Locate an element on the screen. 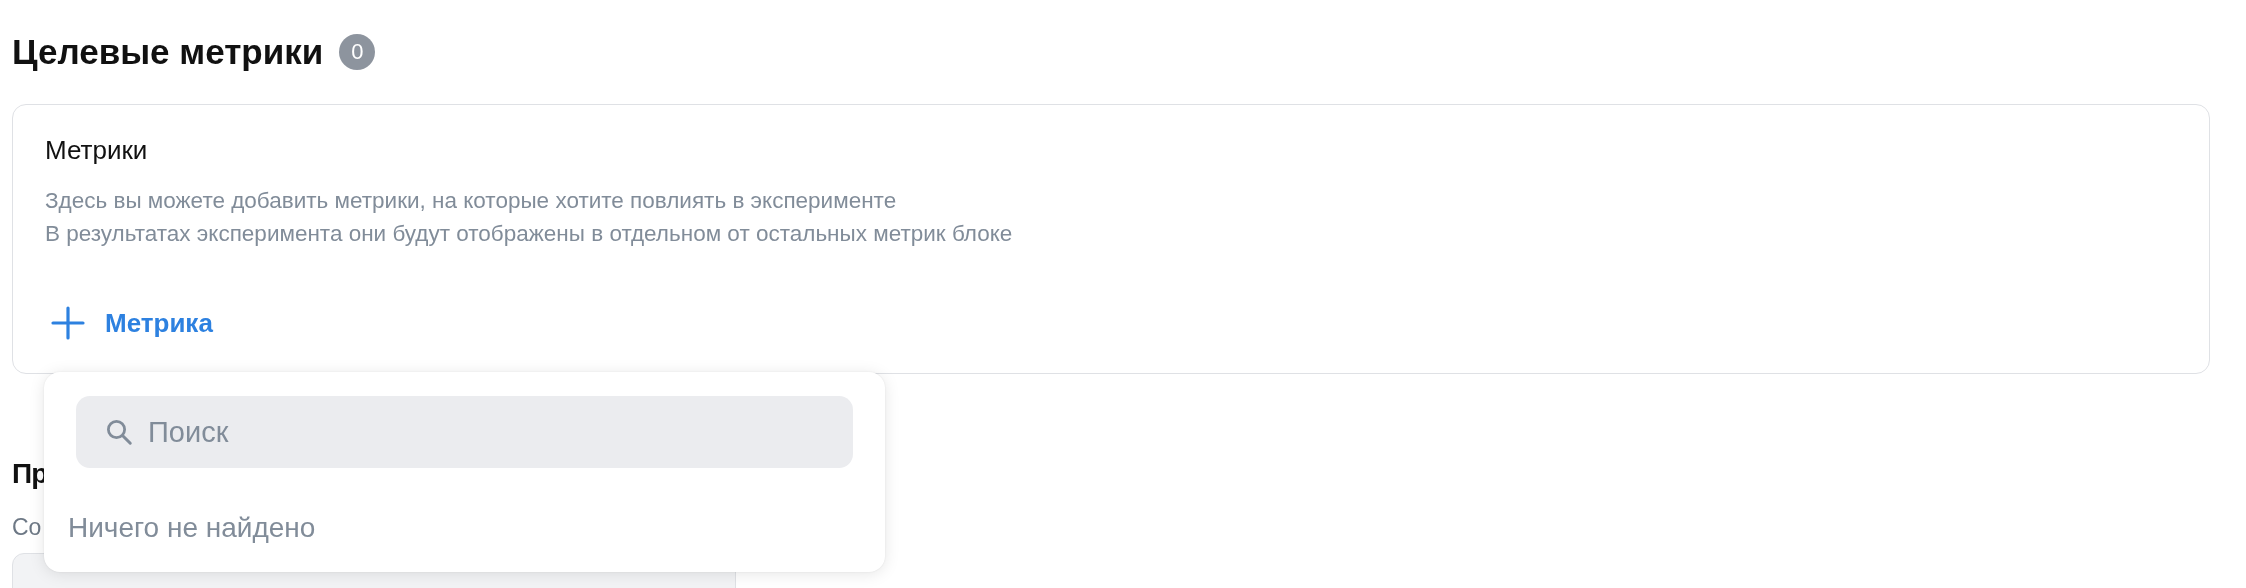 This screenshot has height=588, width=2246. empty-message: Ничего не найдено is located at coordinates (192, 528).